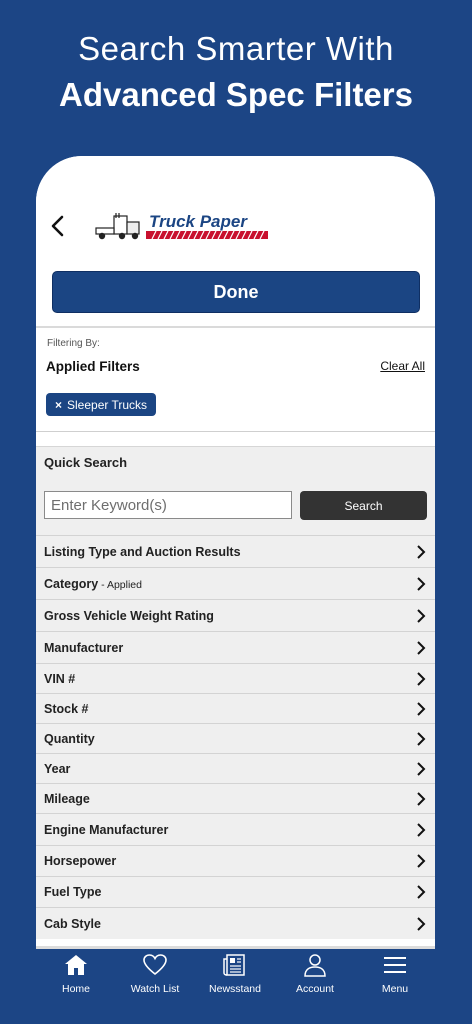 This screenshot has width=472, height=1024. What do you see at coordinates (363, 505) in the screenshot?
I see `search-button: Search` at bounding box center [363, 505].